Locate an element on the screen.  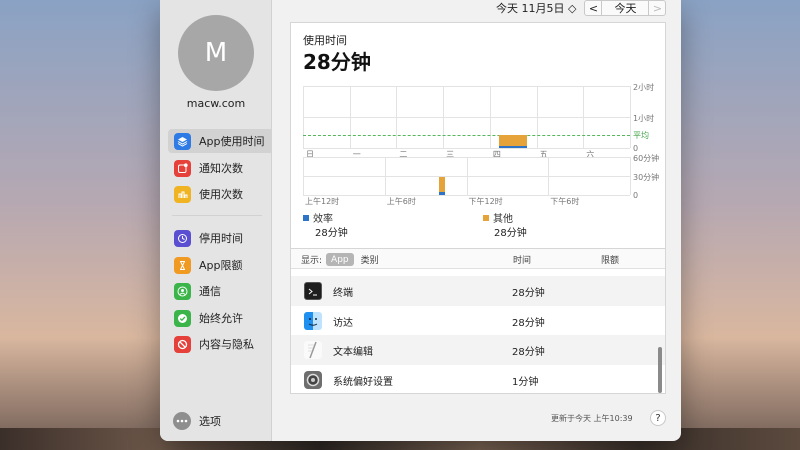
usage-total: 28分钟 is located at coordinates (337, 62).